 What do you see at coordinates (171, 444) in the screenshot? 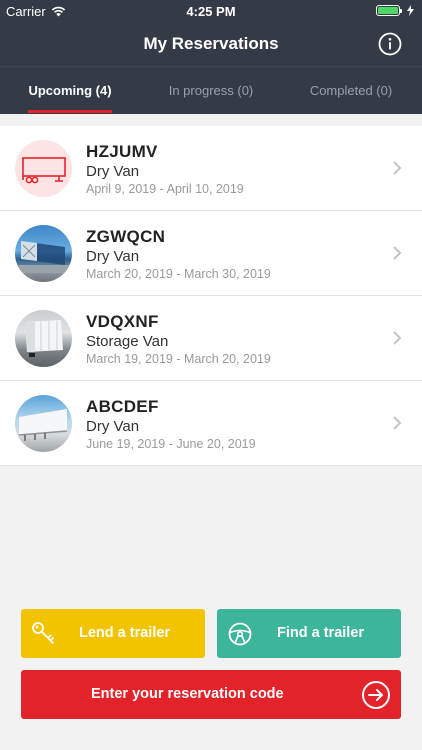
I see `reservation-dates: June 19, 2019 - June 20, 2019` at bounding box center [171, 444].